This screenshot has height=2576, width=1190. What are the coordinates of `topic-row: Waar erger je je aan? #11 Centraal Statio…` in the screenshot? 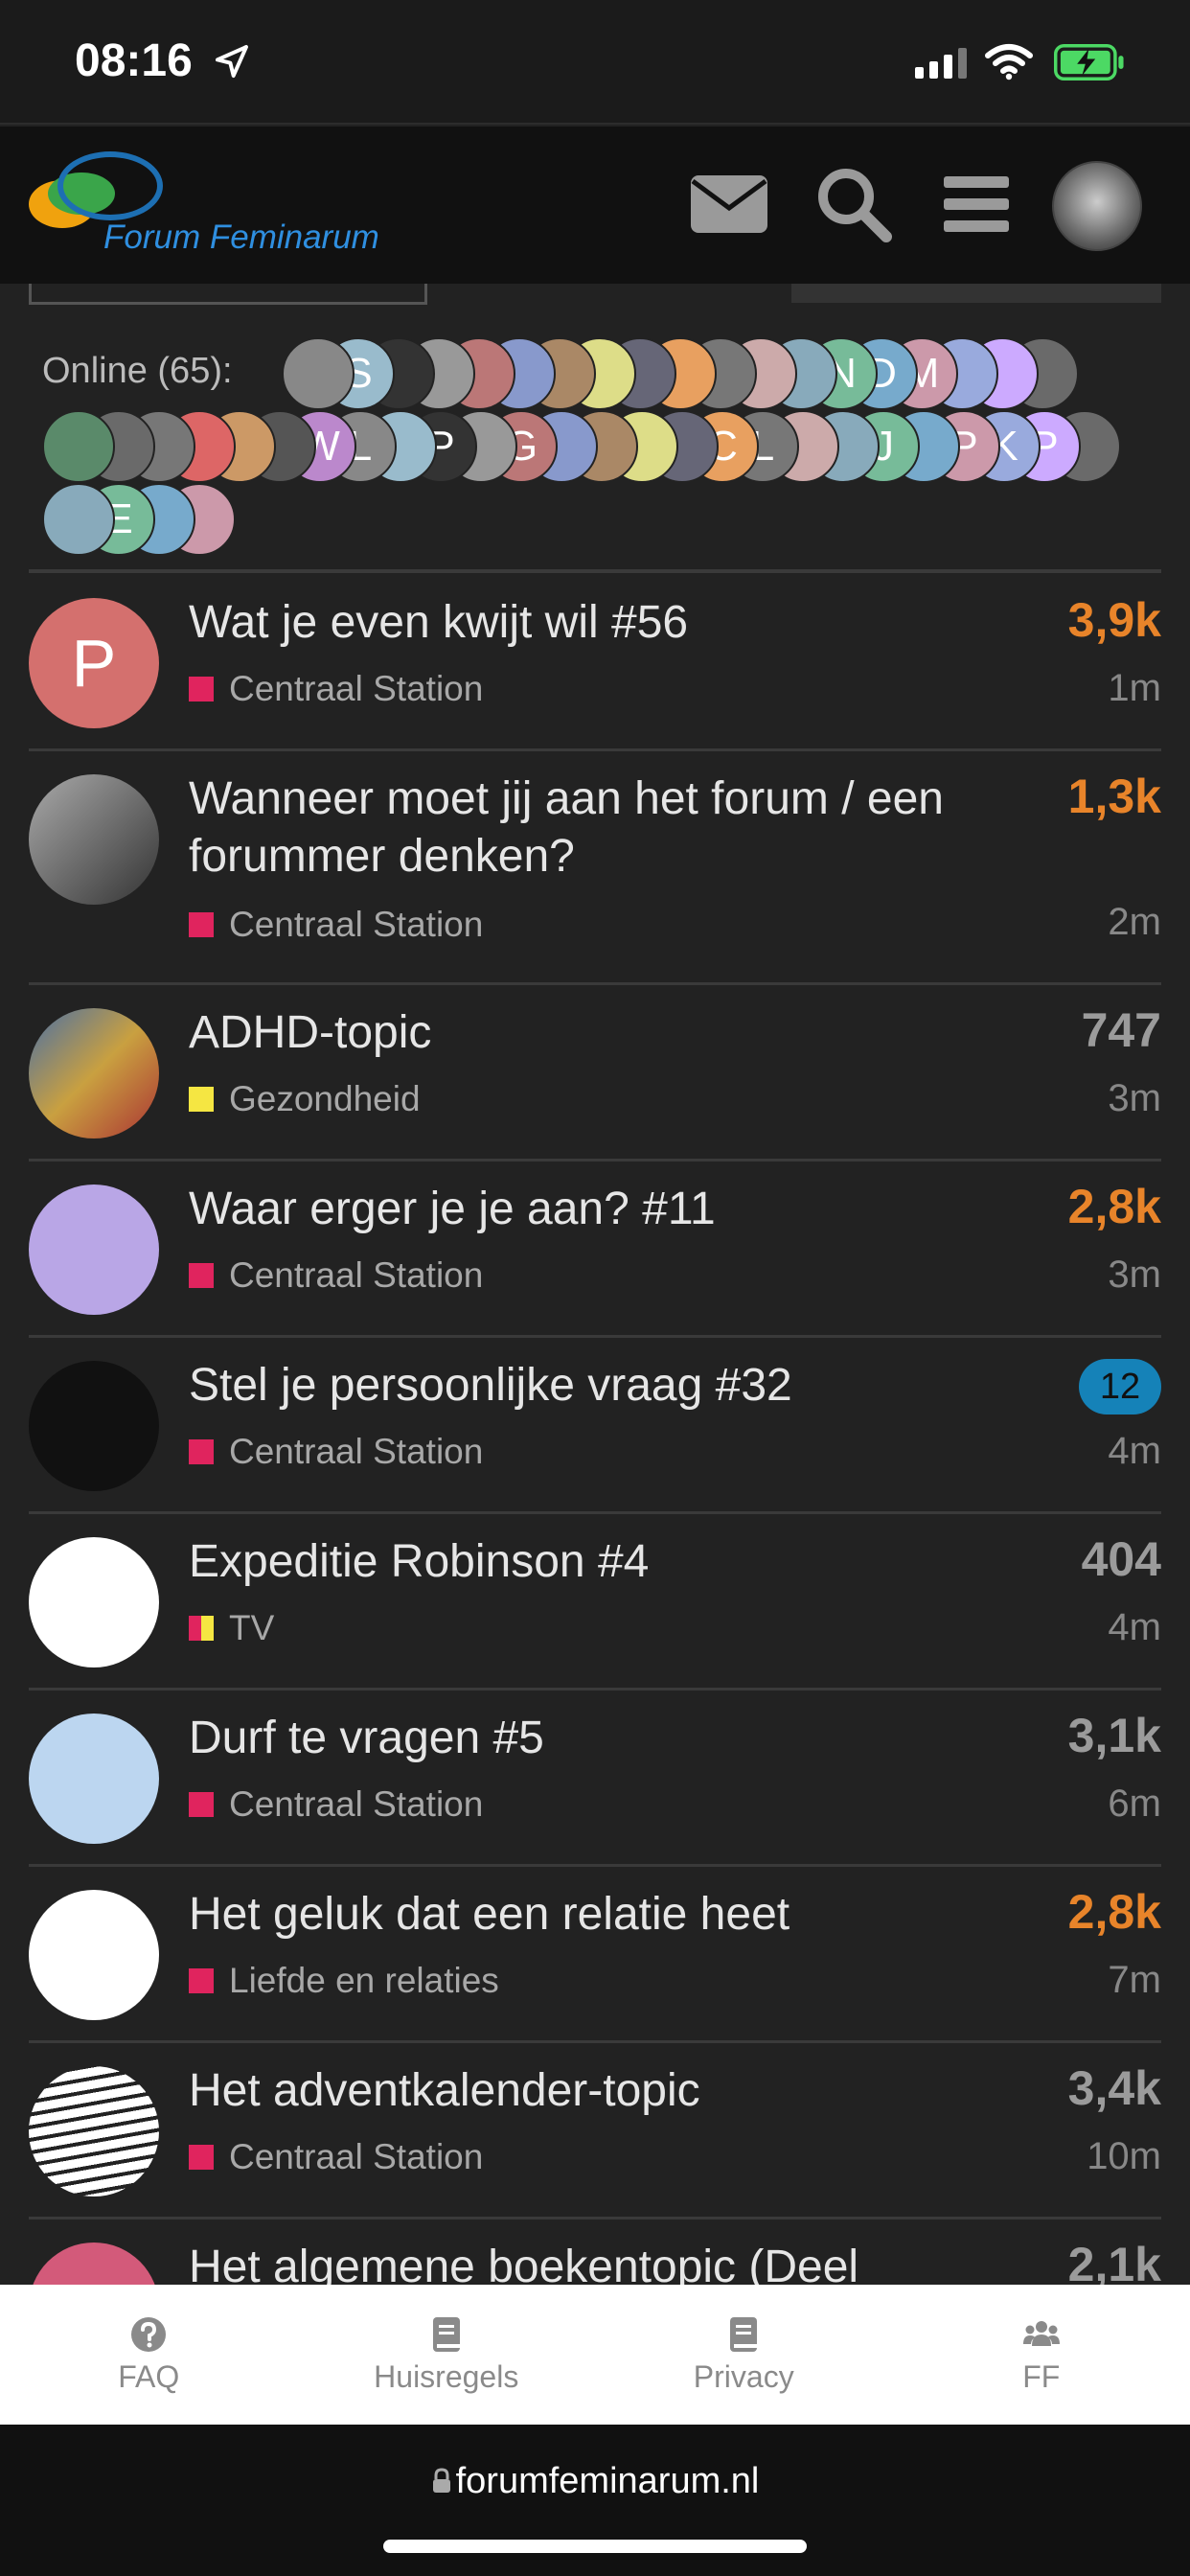 It's located at (595, 1250).